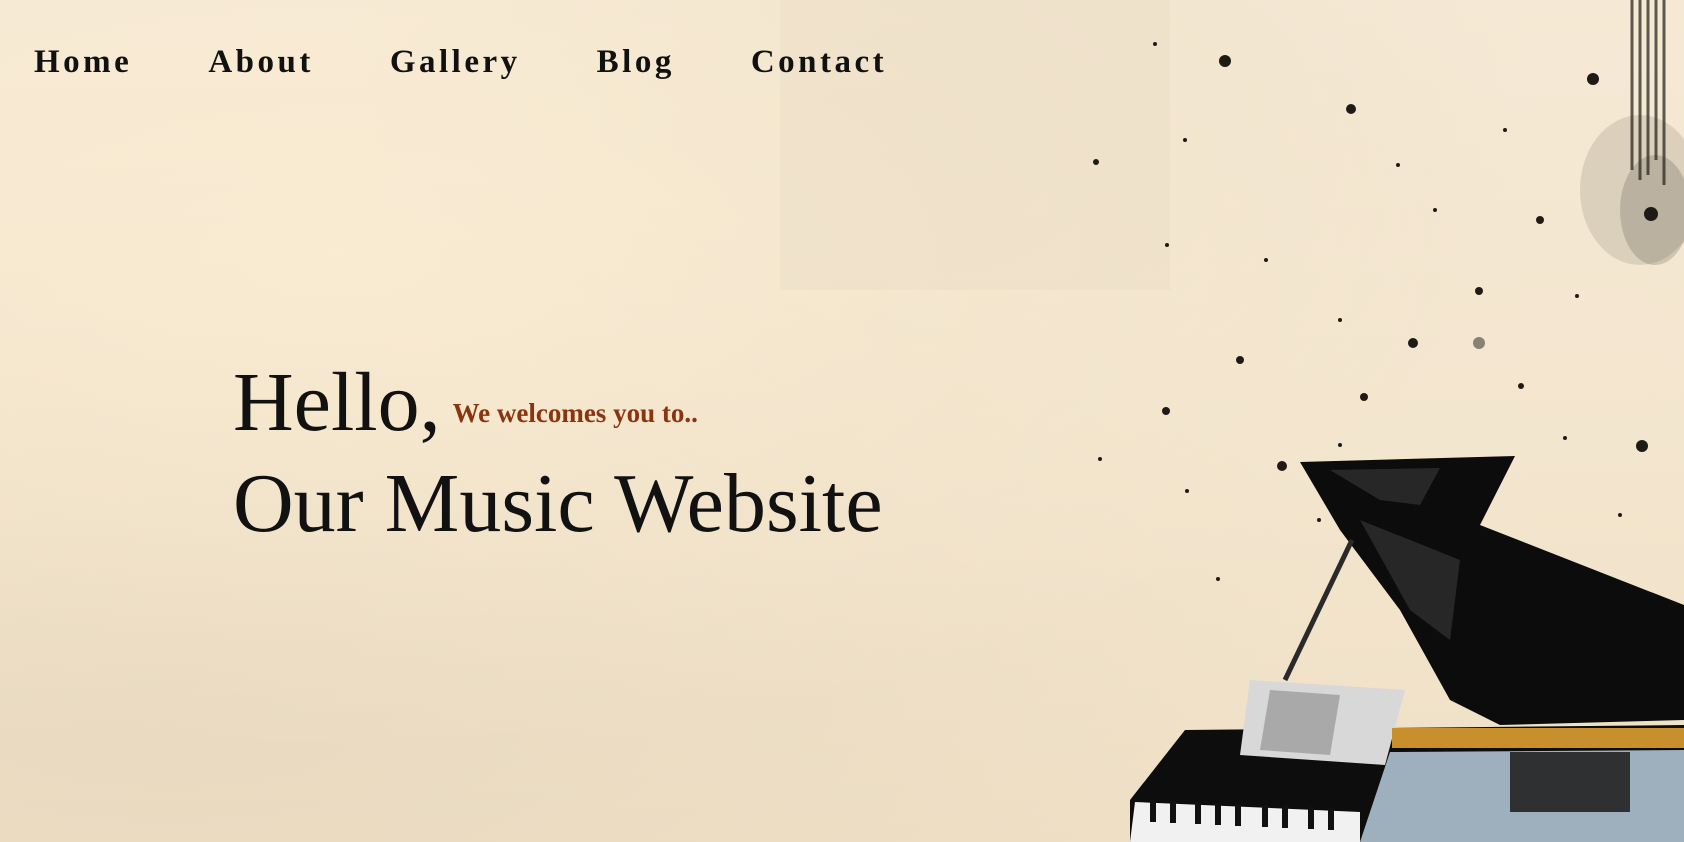 This screenshot has height=842, width=1684. I want to click on hero-greeting-line: Hello, We welcomes you to.., so click(558, 403).